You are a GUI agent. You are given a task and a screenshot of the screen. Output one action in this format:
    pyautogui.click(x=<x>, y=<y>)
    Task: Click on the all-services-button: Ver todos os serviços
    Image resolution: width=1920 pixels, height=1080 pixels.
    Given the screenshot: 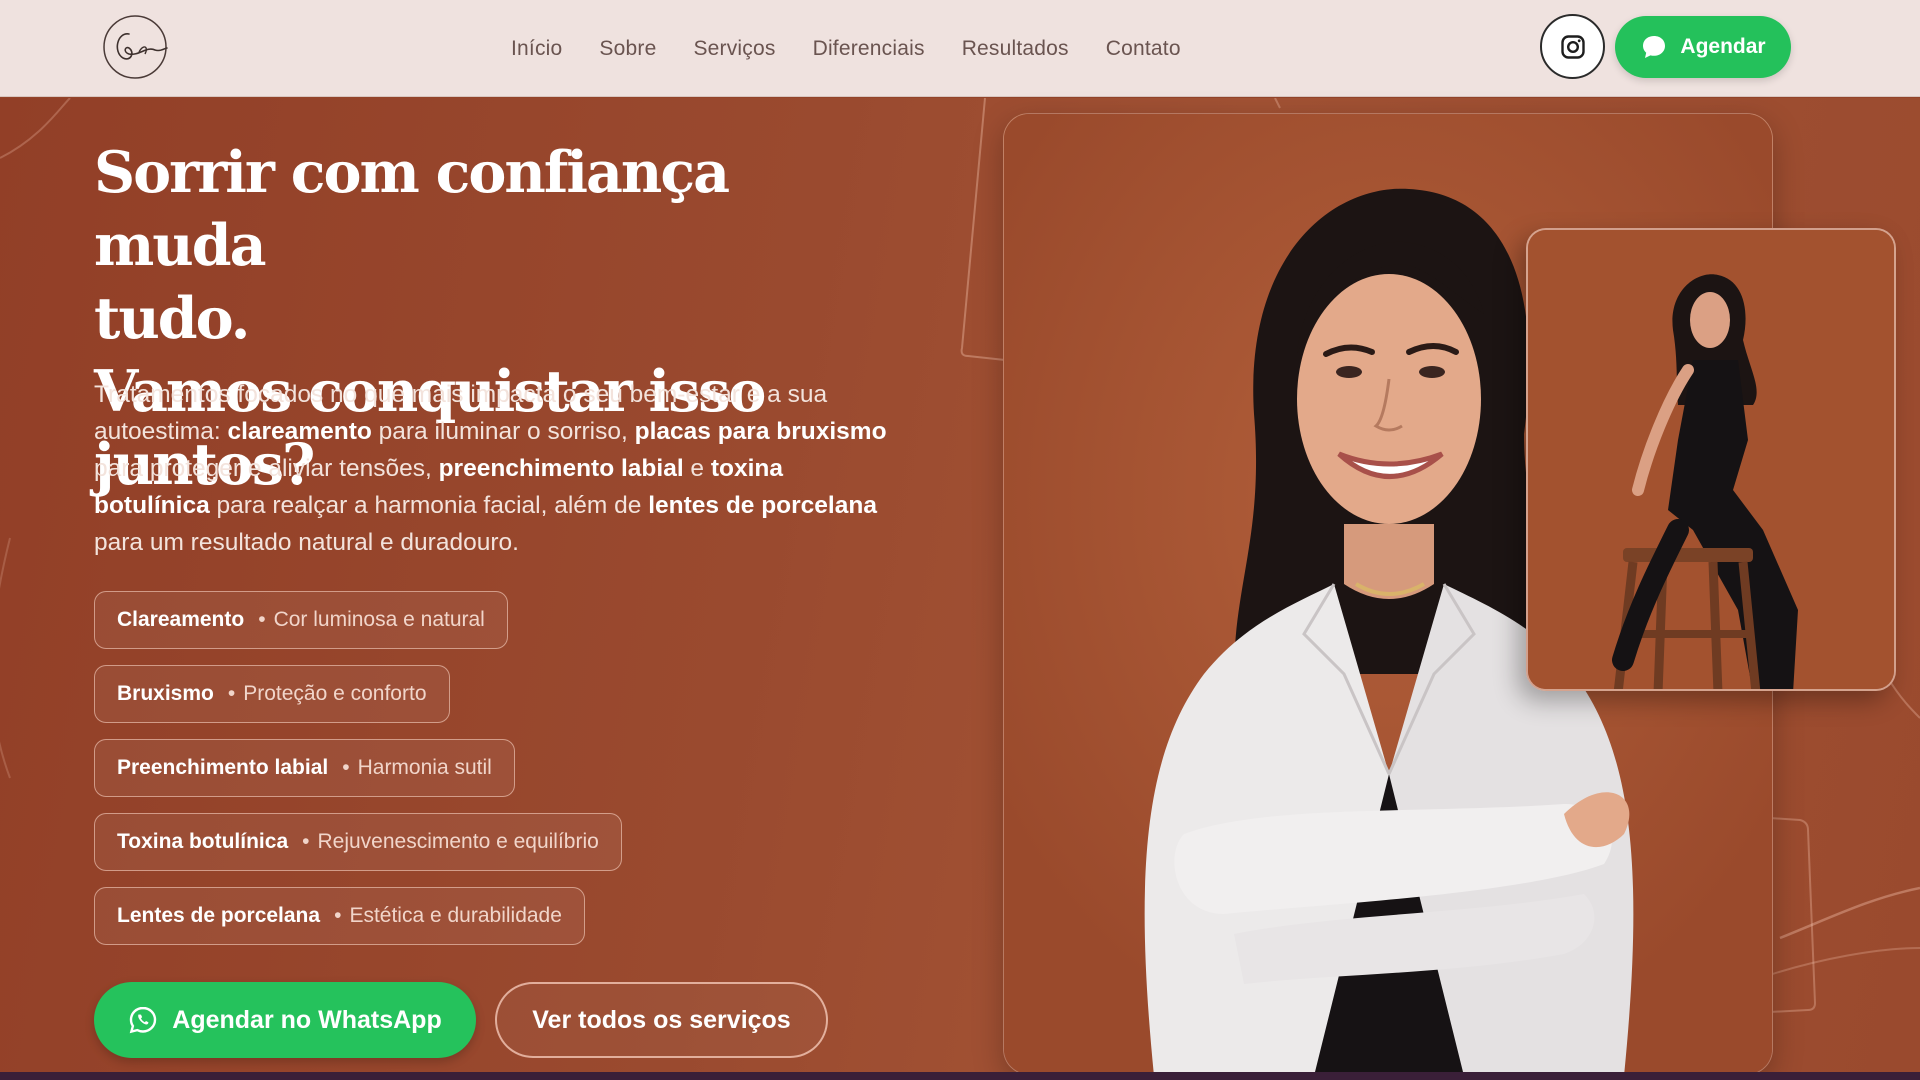 What is the action you would take?
    pyautogui.click(x=661, y=1020)
    